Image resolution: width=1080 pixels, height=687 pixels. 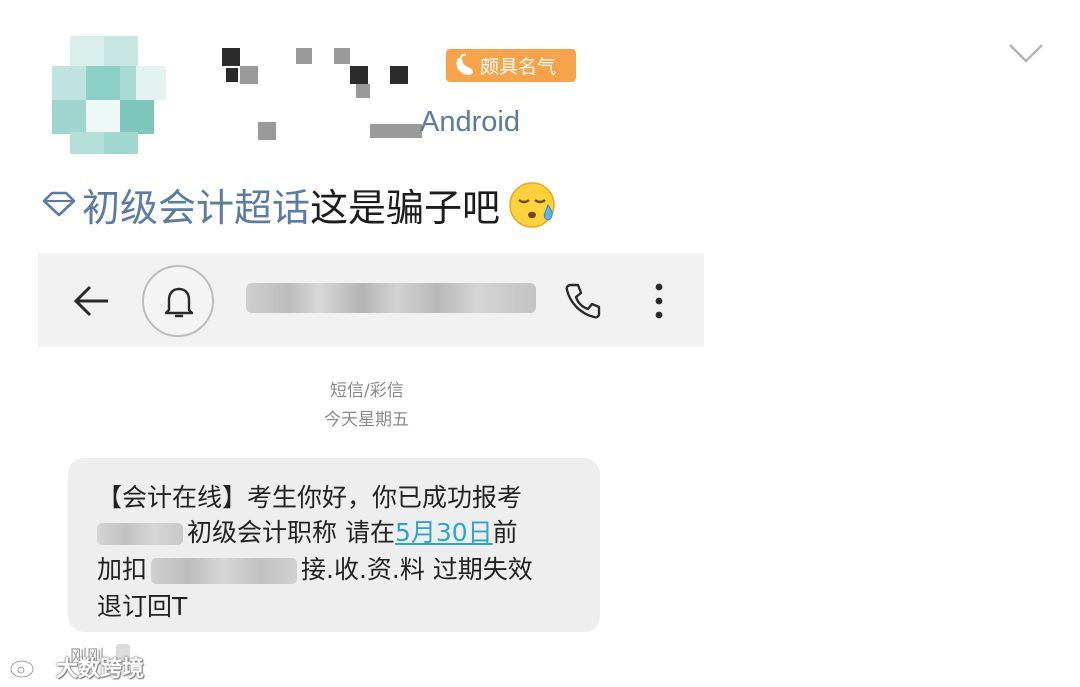 I want to click on post-text: 初级会计超话 这是骗子吧, so click(x=299, y=204).